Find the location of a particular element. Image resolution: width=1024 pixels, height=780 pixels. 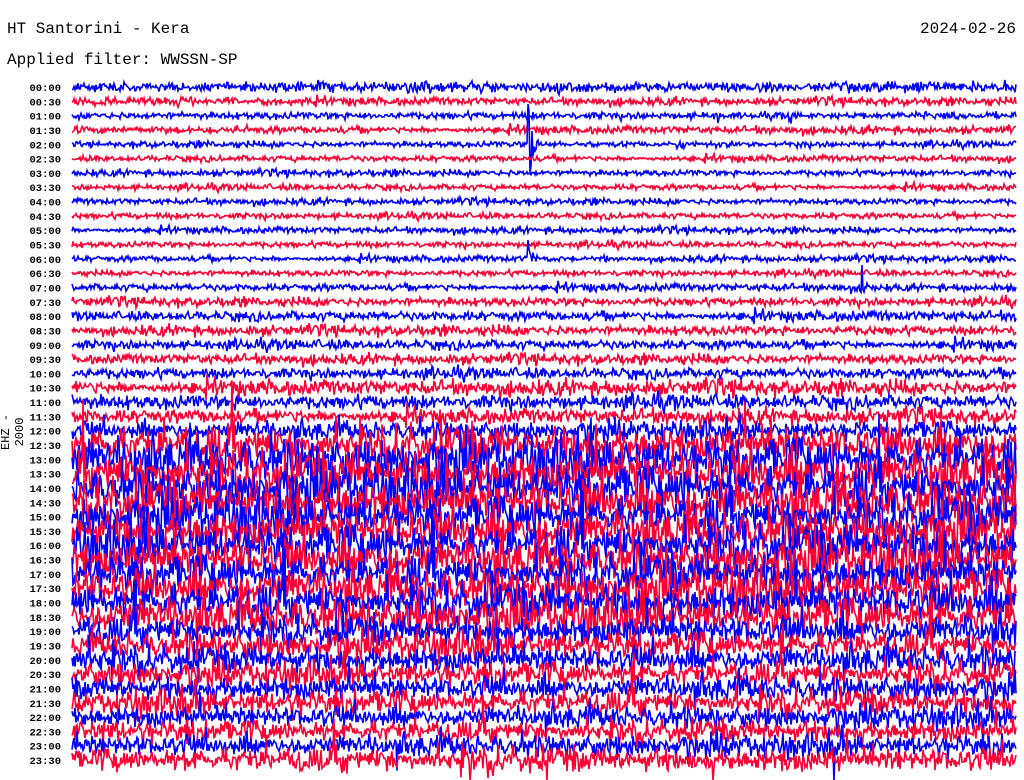

row-time-label: 05:30 is located at coordinates (45, 247).